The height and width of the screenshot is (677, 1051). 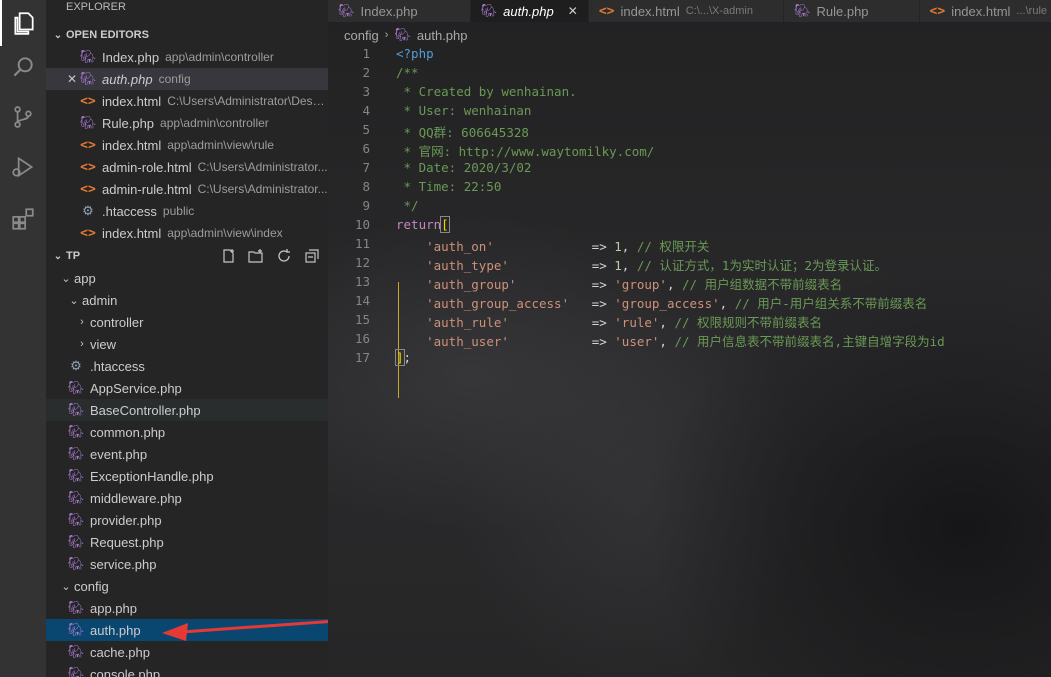 I want to click on breadcrumb-file: auth.php, so click(x=442, y=35).